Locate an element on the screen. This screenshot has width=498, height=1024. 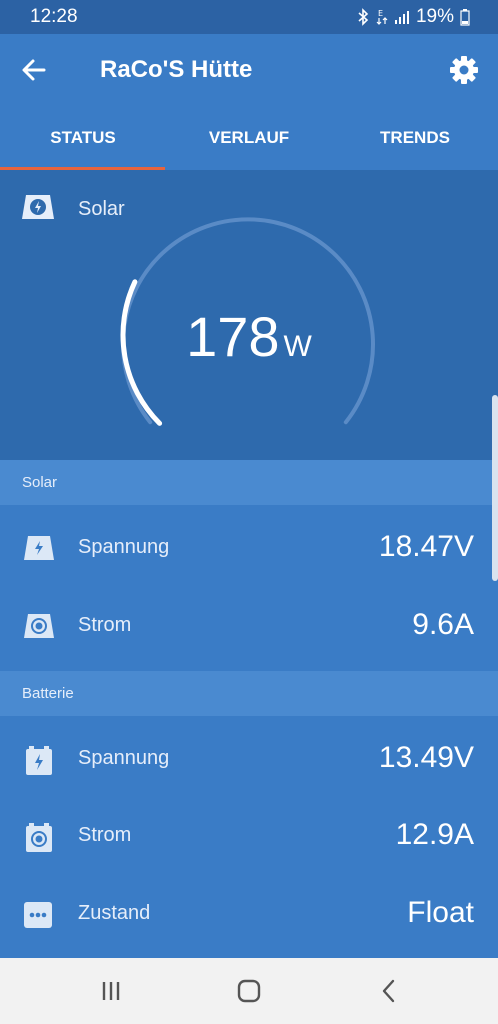
solar-panel-icon is located at coordinates (38, 207).